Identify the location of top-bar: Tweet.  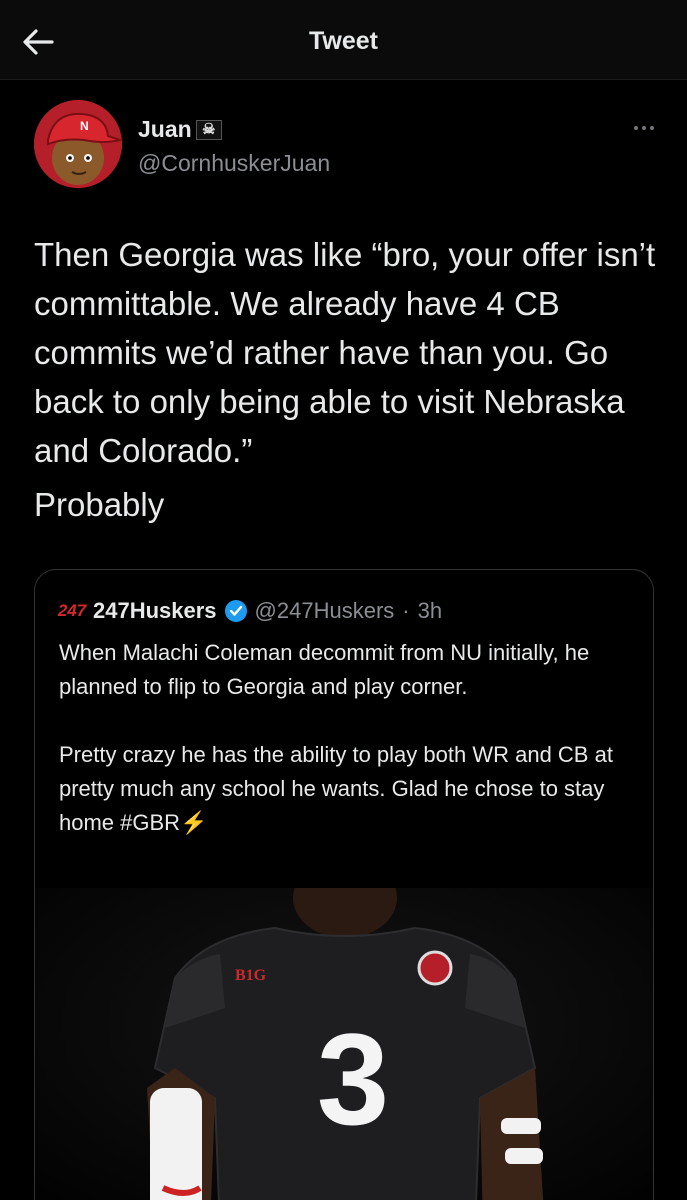
(343, 40).